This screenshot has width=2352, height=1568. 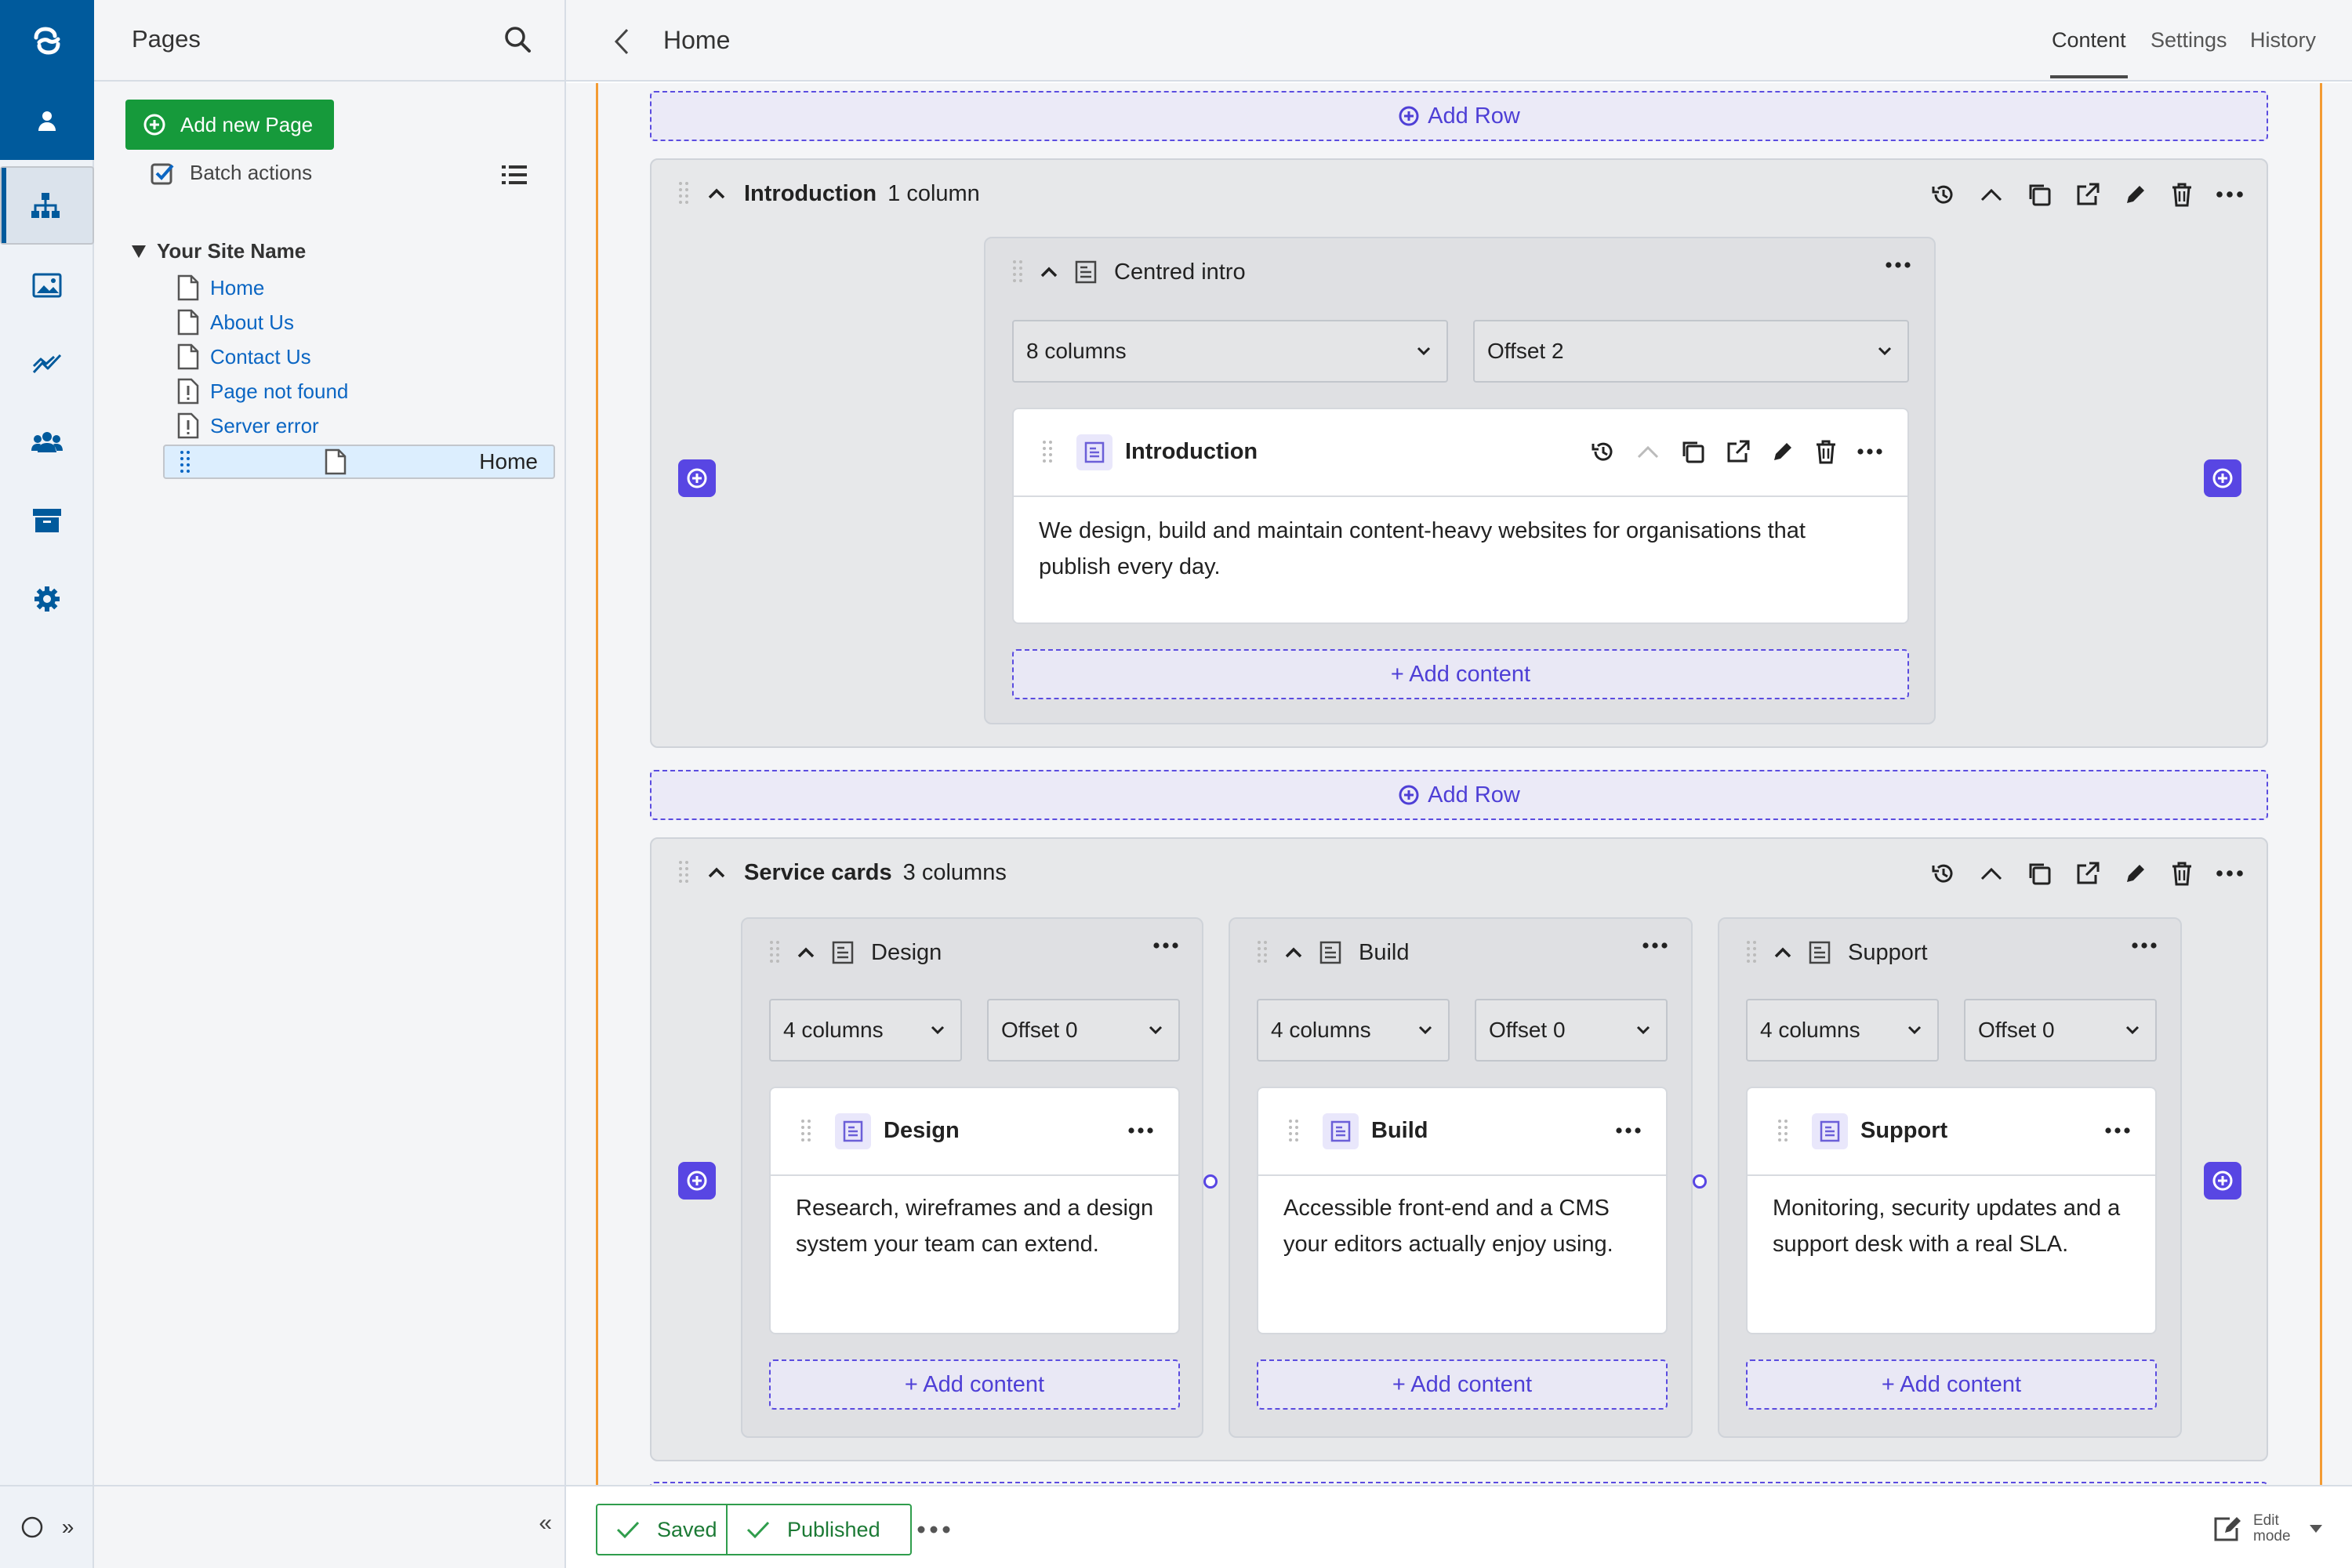 I want to click on tab-history: History, so click(x=2283, y=40).